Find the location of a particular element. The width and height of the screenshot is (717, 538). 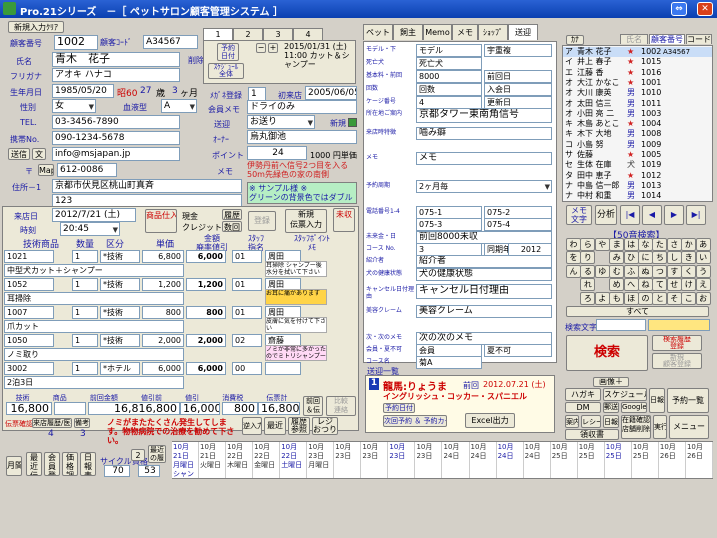

kana-button: ろ is located at coordinates (588, 298).